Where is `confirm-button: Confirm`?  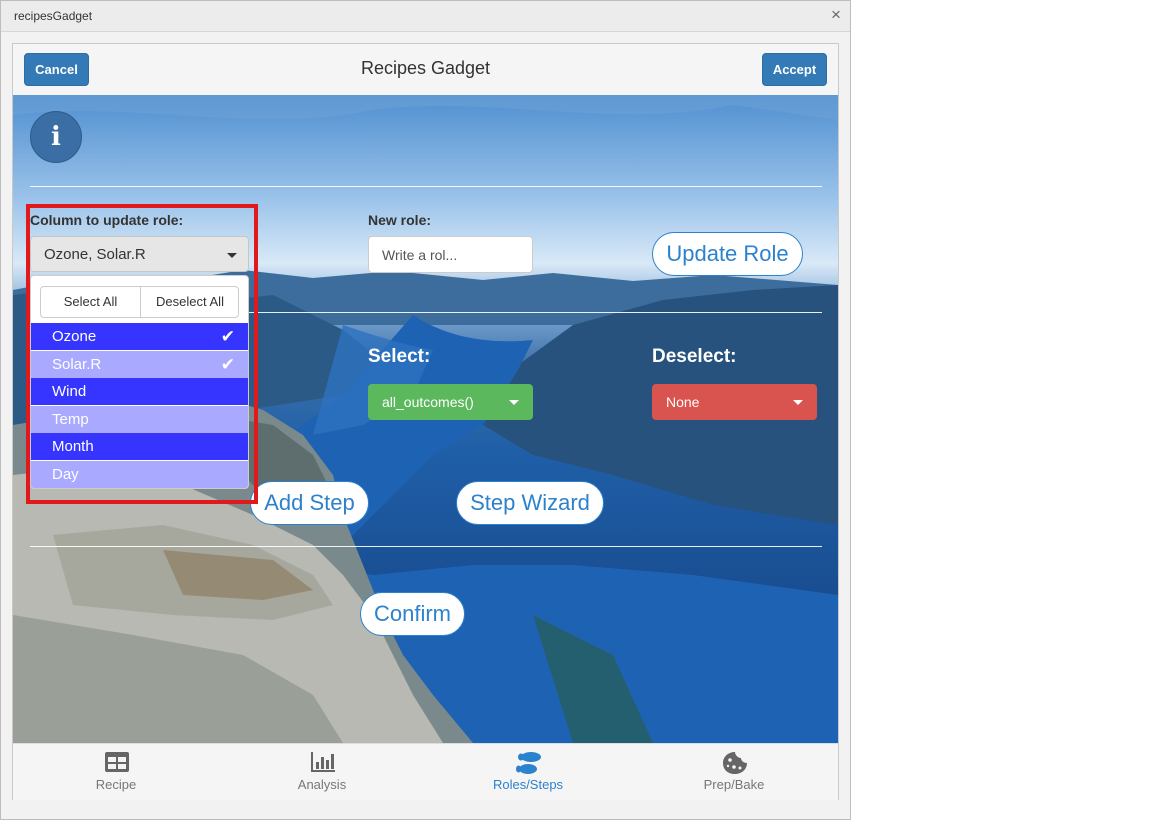 confirm-button: Confirm is located at coordinates (412, 614).